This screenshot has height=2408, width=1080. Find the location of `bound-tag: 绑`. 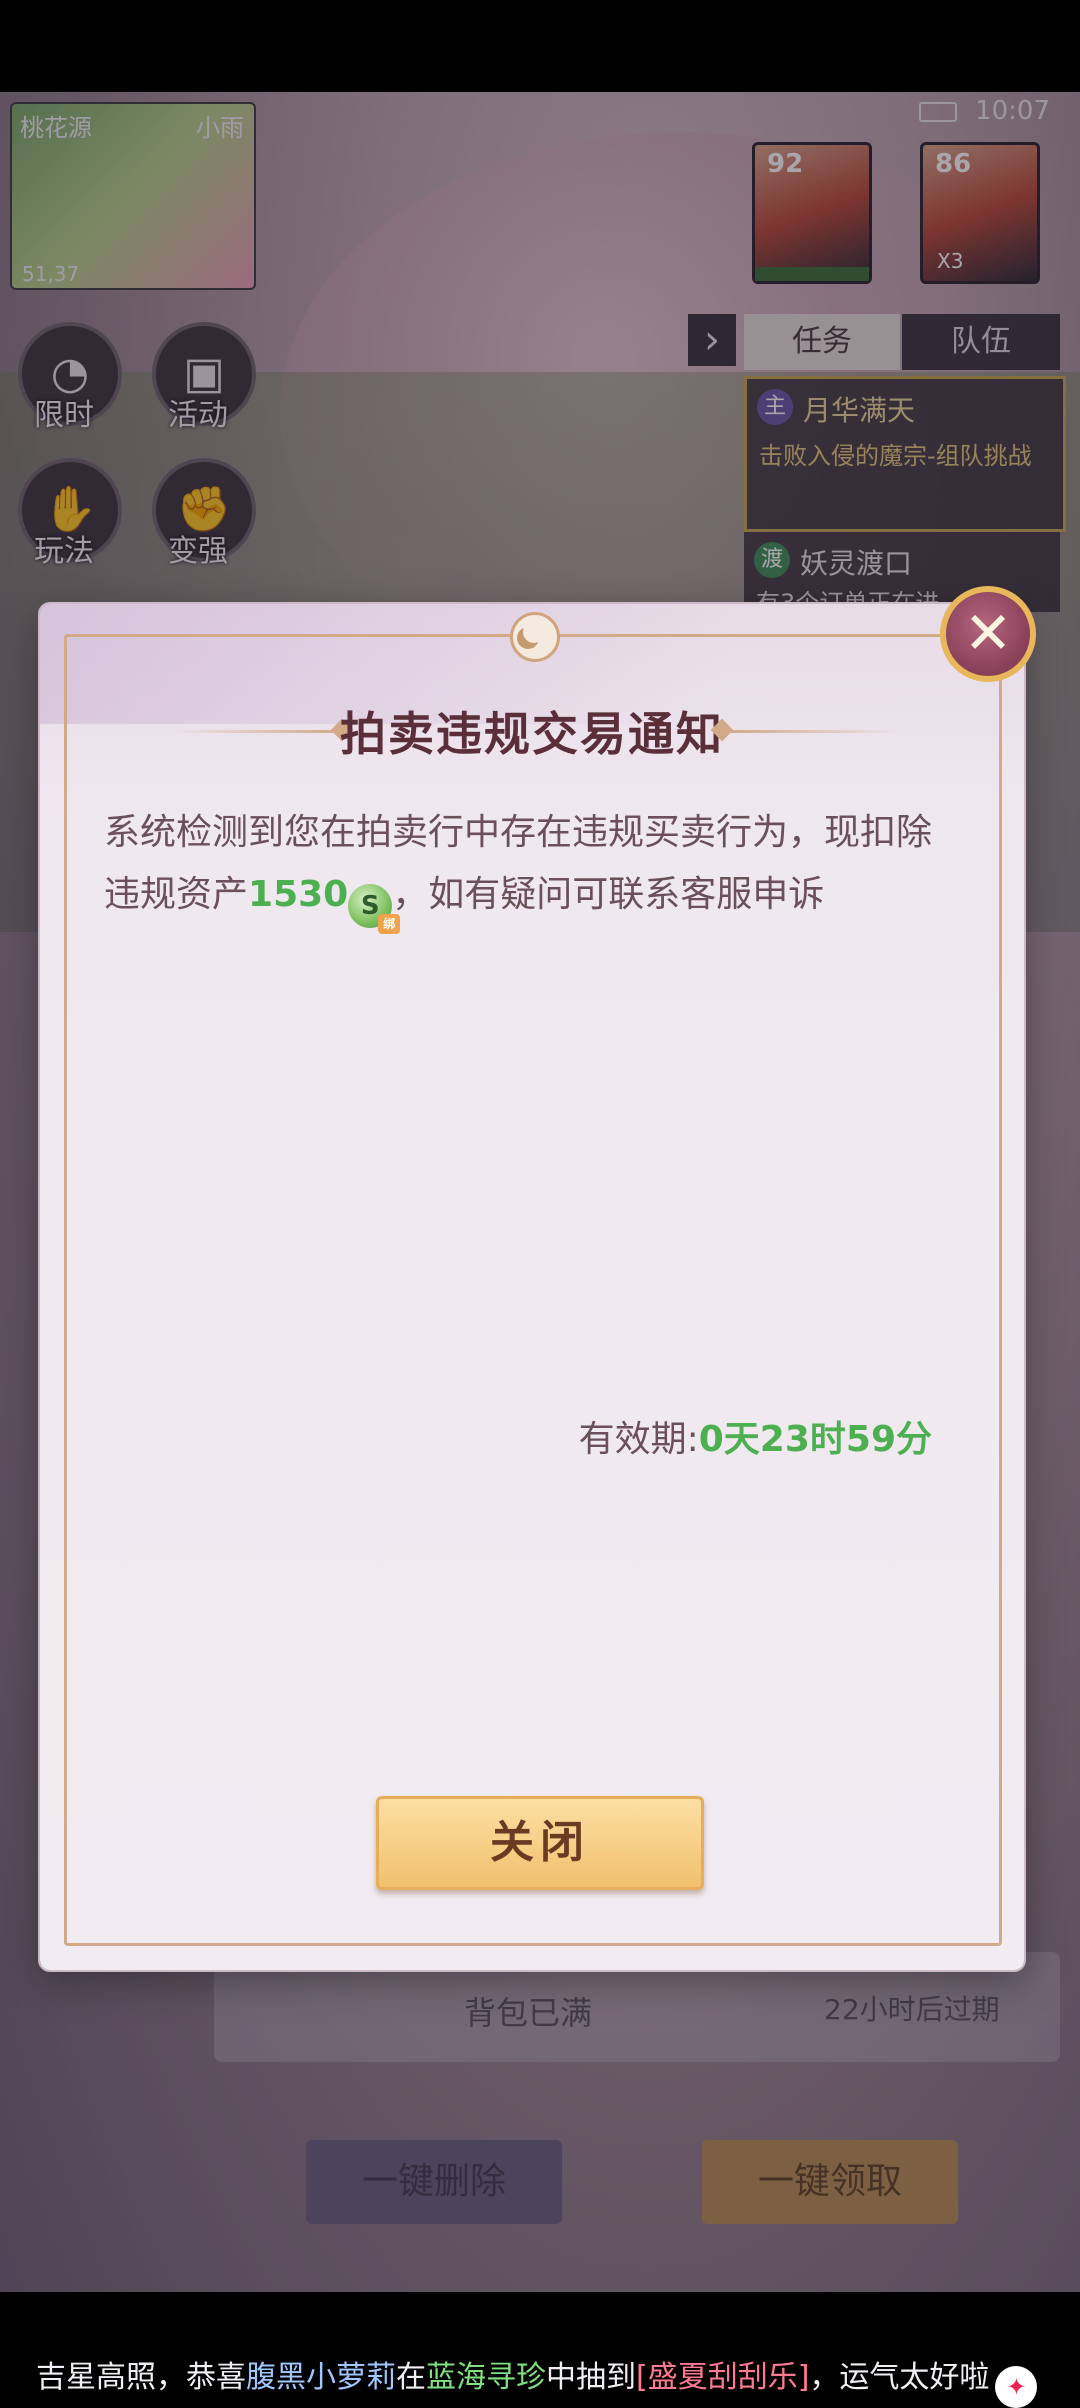

bound-tag: 绑 is located at coordinates (389, 924).